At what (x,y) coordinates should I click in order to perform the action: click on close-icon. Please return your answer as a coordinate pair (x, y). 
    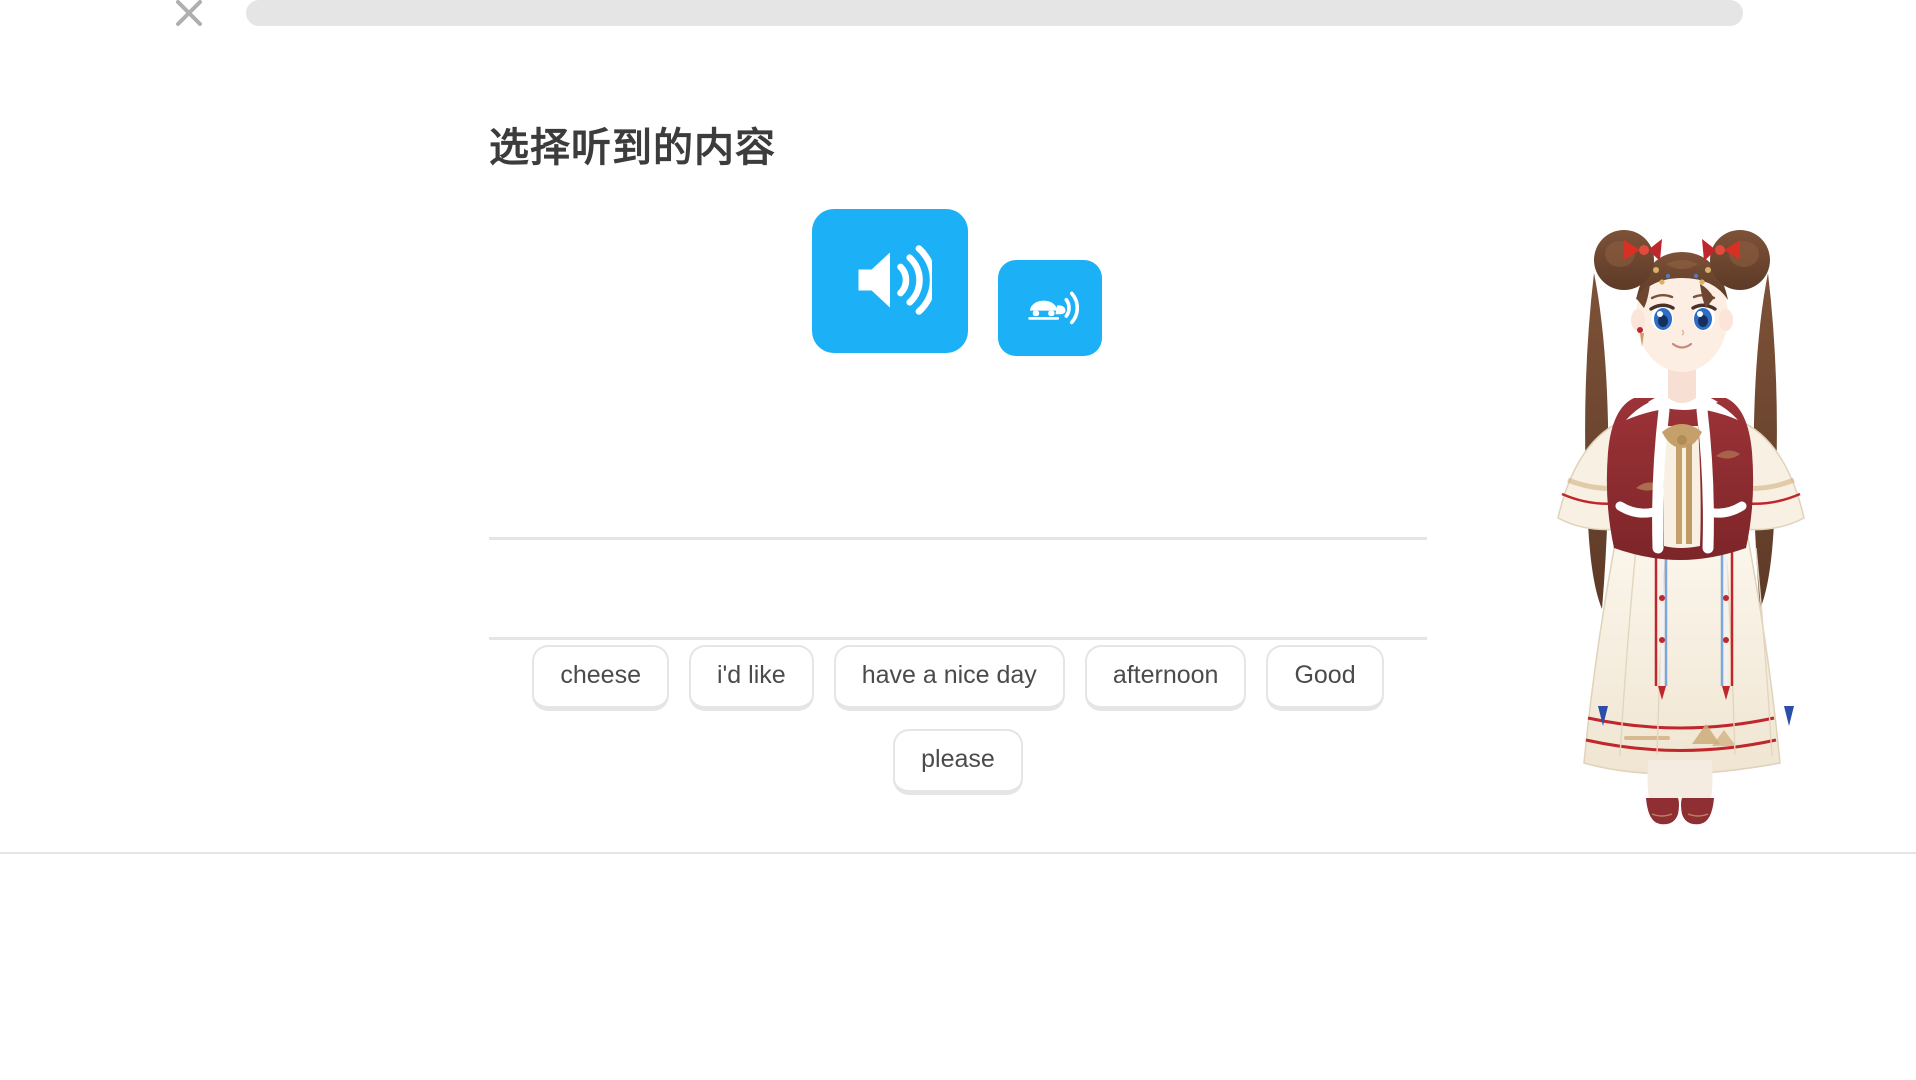
    Looking at the image, I should click on (189, 17).